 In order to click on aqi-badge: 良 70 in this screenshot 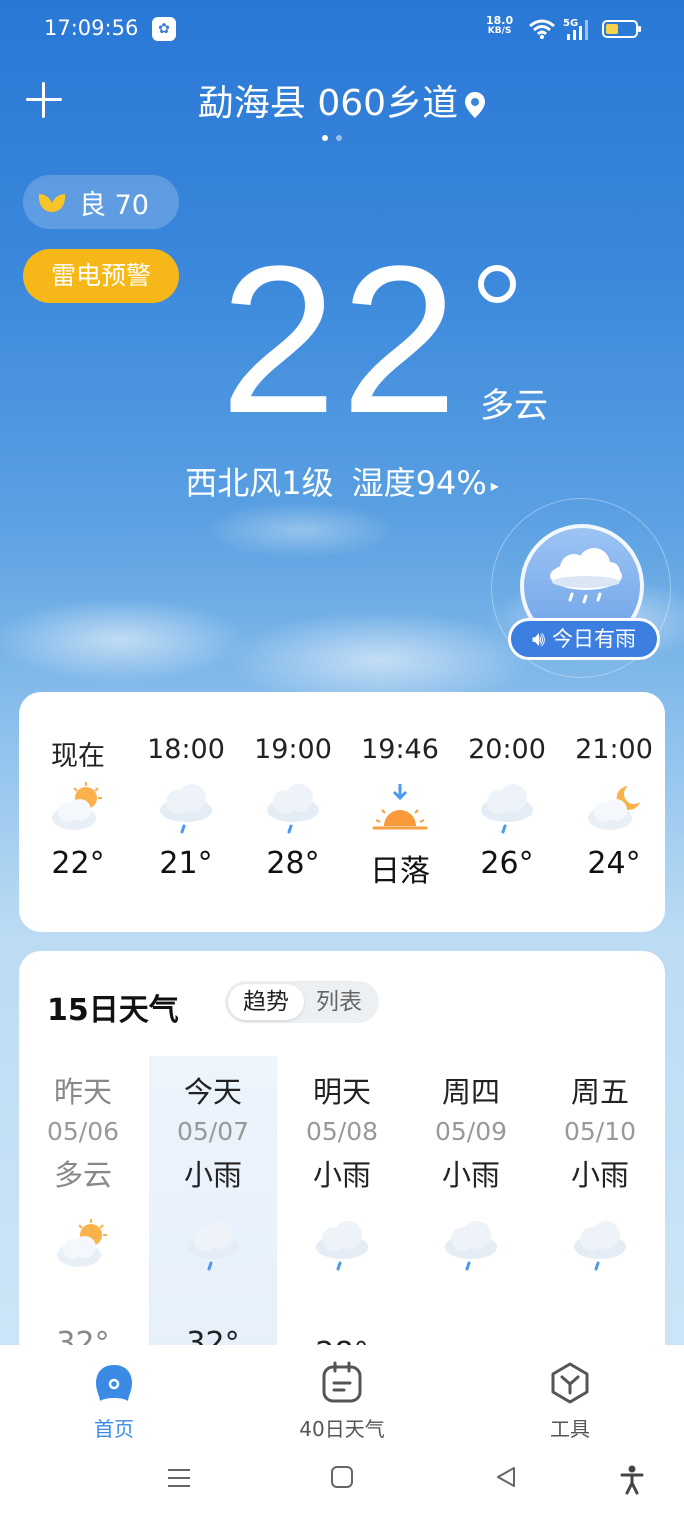, I will do `click(101, 202)`.